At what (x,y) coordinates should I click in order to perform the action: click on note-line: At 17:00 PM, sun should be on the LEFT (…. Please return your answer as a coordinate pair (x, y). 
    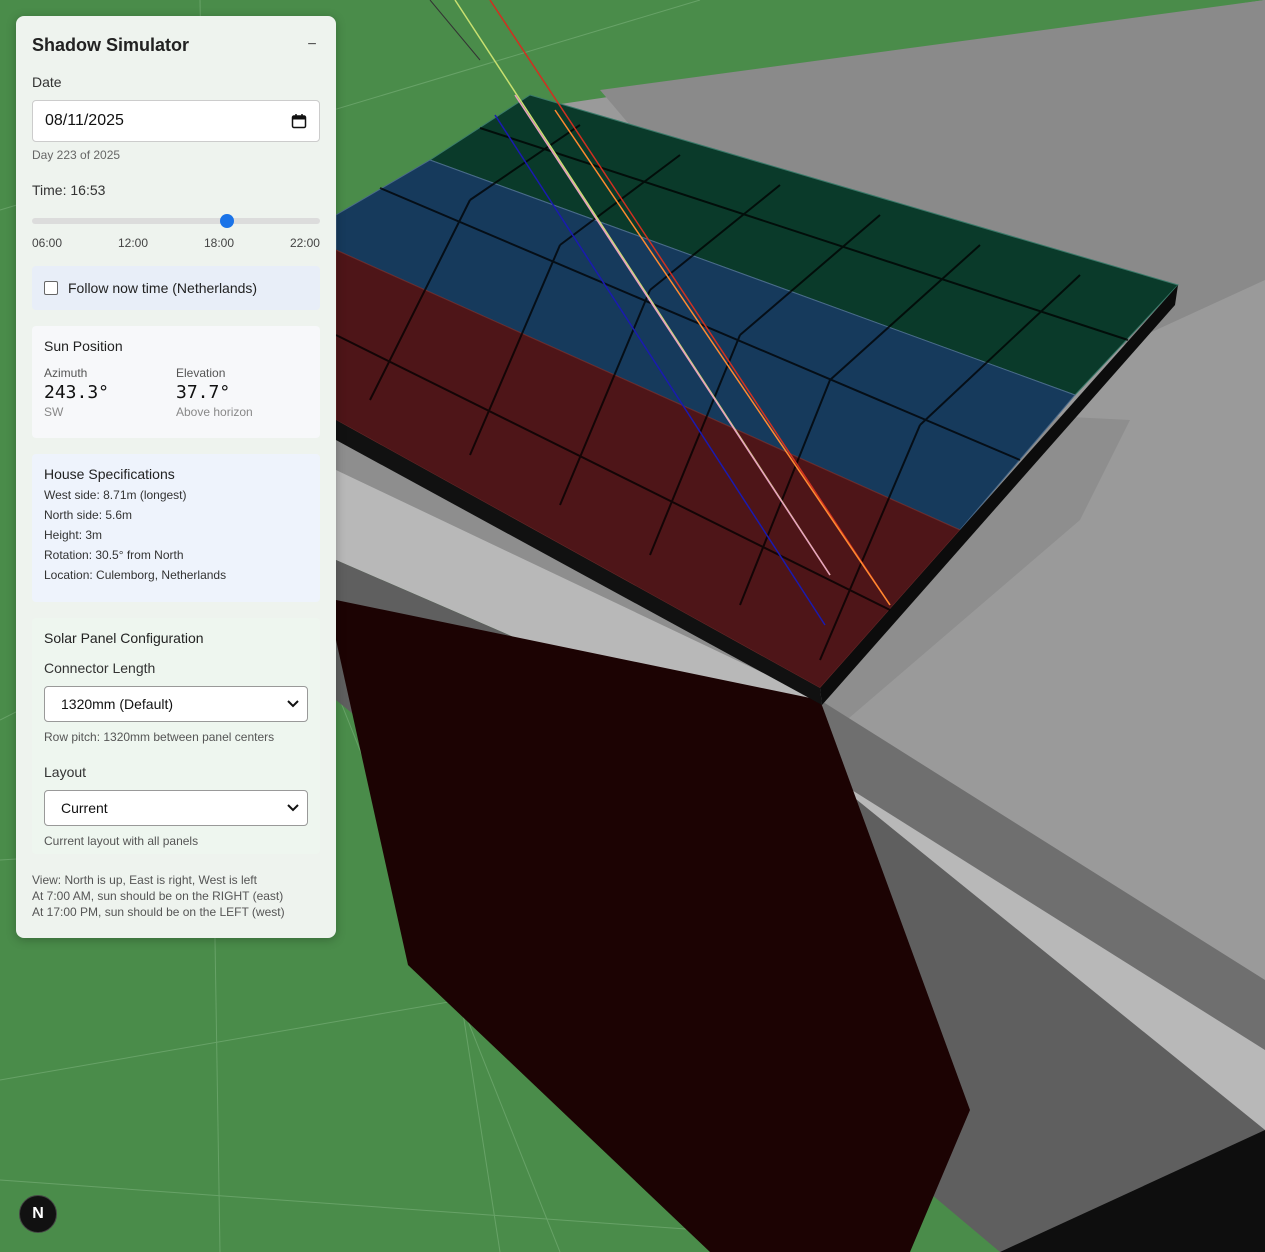
    Looking at the image, I should click on (158, 912).